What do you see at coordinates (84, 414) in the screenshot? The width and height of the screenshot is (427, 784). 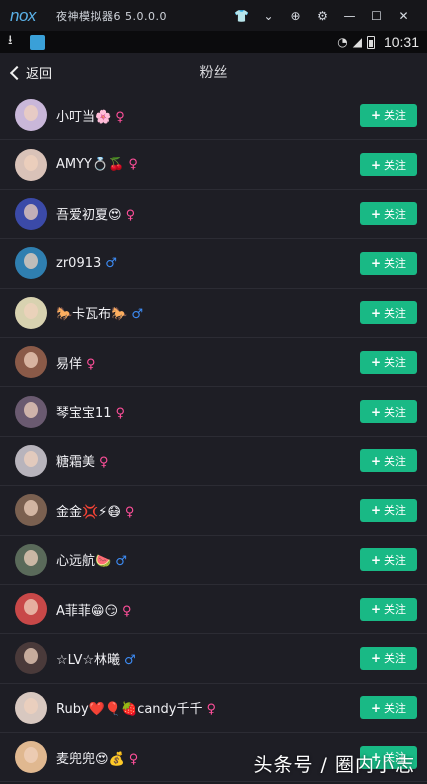 I see `fan-name-text: 琴宝宝11` at bounding box center [84, 414].